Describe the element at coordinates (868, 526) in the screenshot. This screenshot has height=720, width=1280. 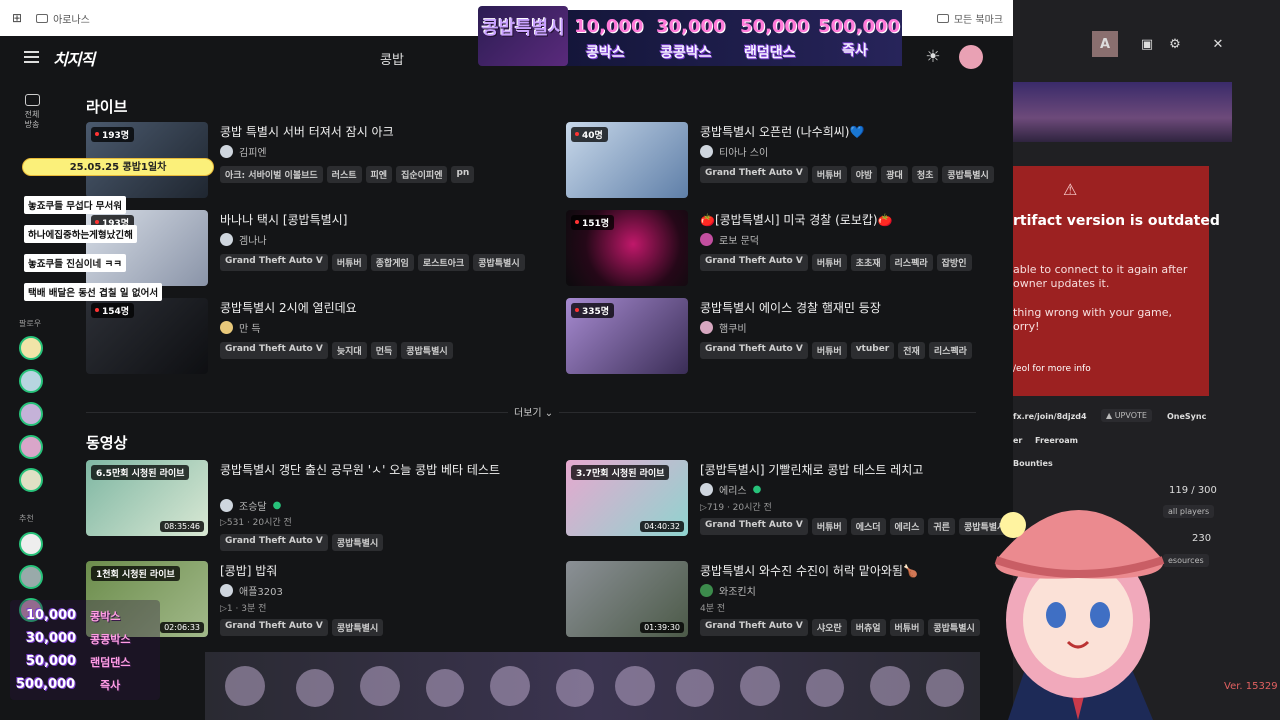
I see `tag: 에스더` at that location.